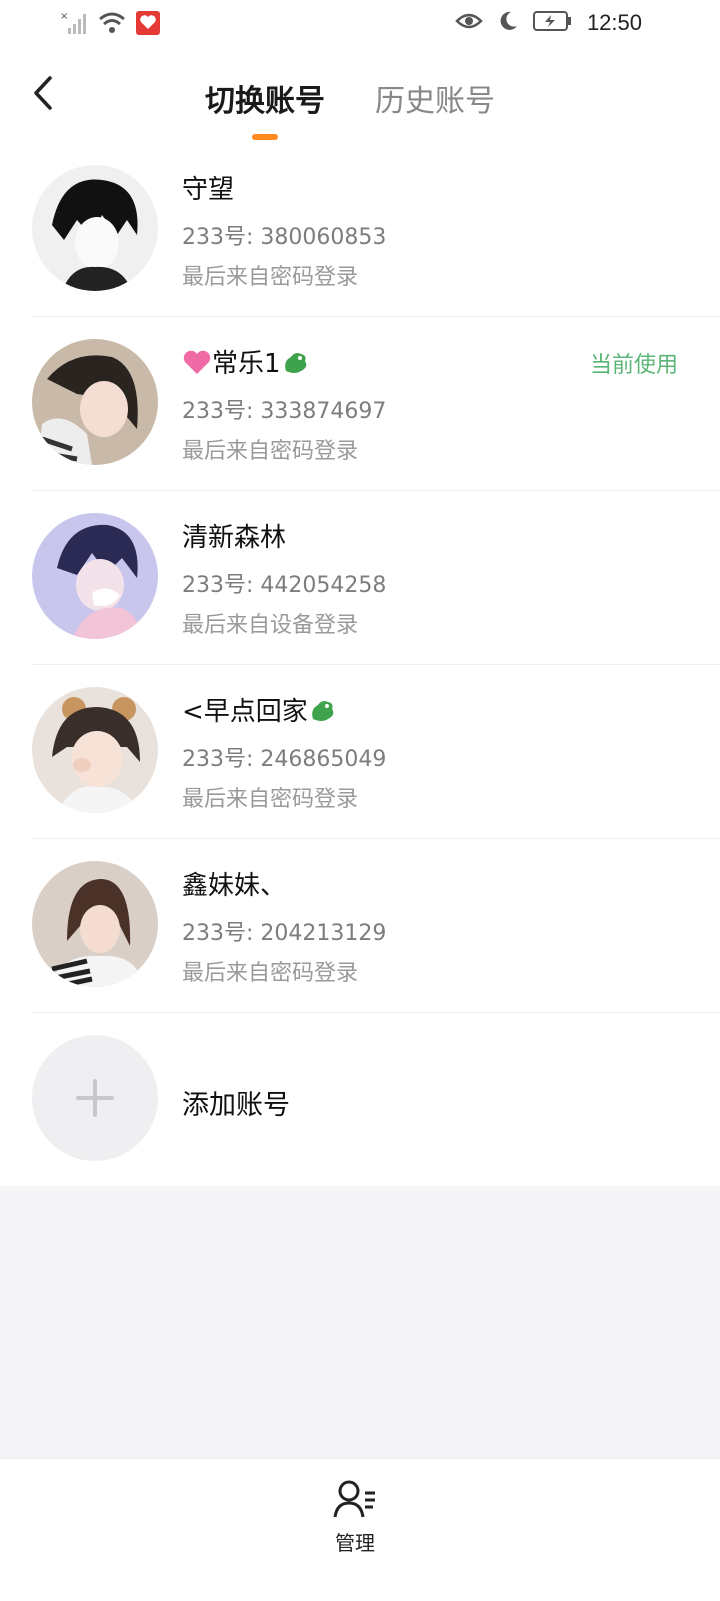 The height and width of the screenshot is (1601, 720). What do you see at coordinates (74, 25) in the screenshot?
I see `signal-icon: ×` at bounding box center [74, 25].